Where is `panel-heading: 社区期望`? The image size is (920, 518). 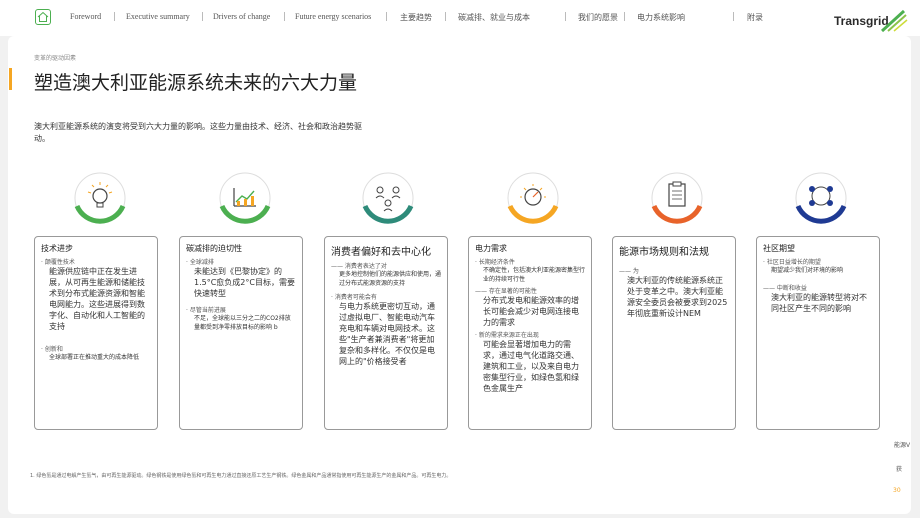
panel-heading: 社区期望 is located at coordinates (779, 248).